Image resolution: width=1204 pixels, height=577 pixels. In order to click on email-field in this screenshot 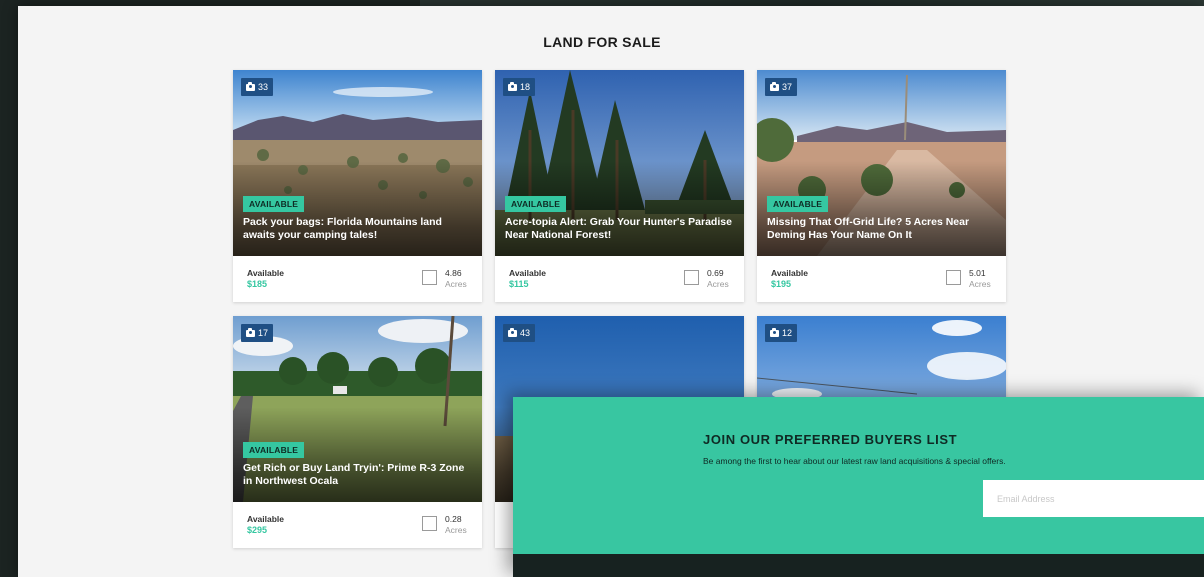, I will do `click(1093, 498)`.